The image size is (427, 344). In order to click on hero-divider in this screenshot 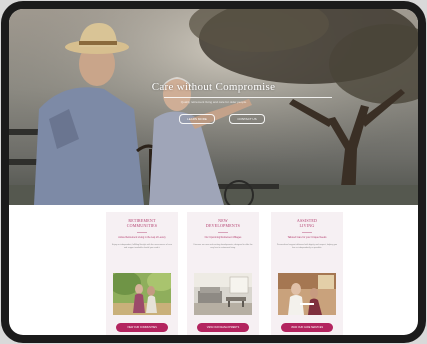, I will do `click(248, 97)`.